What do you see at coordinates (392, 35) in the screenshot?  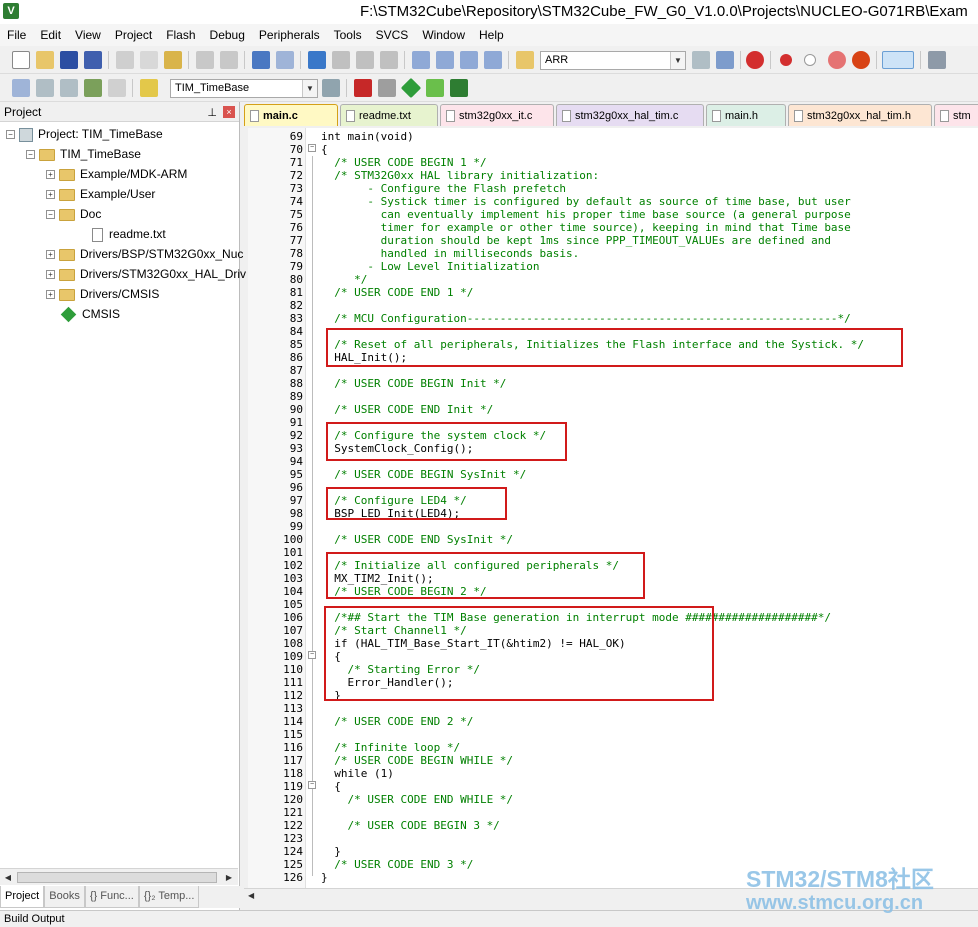 I see `menu-svcs: SVCS` at bounding box center [392, 35].